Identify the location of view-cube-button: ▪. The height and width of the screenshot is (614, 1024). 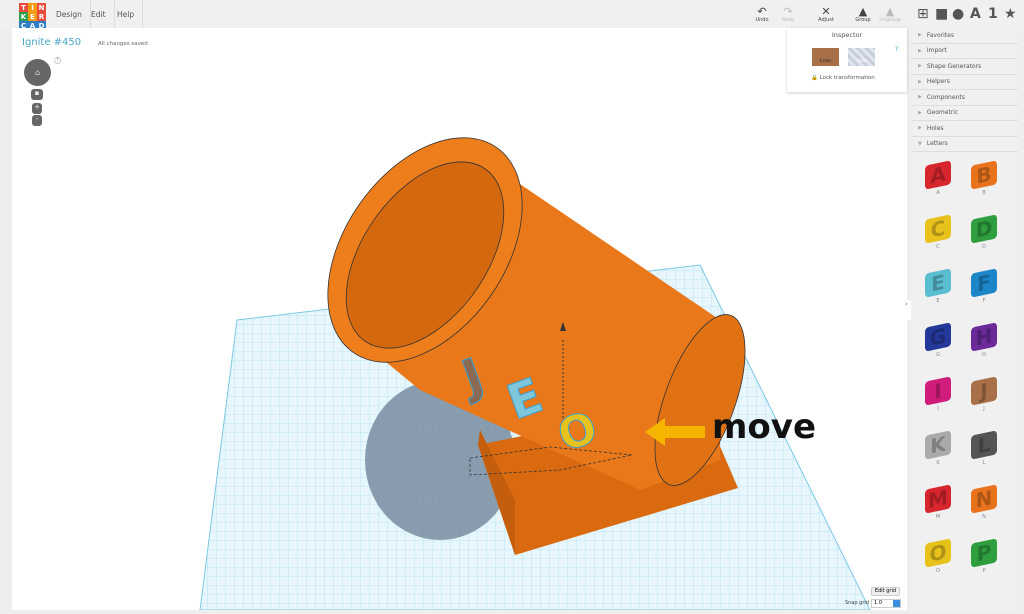
(37, 94).